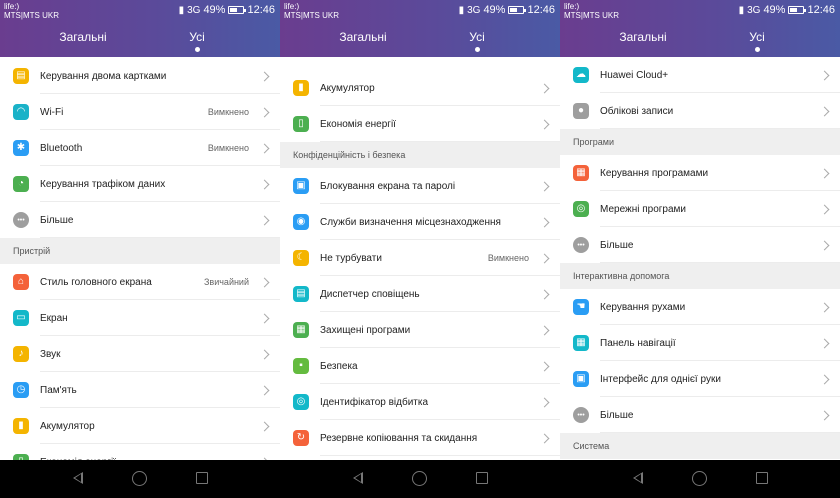  Describe the element at coordinates (420, 330) in the screenshot. I see `settings-item: ▦ Захищені програми` at that location.